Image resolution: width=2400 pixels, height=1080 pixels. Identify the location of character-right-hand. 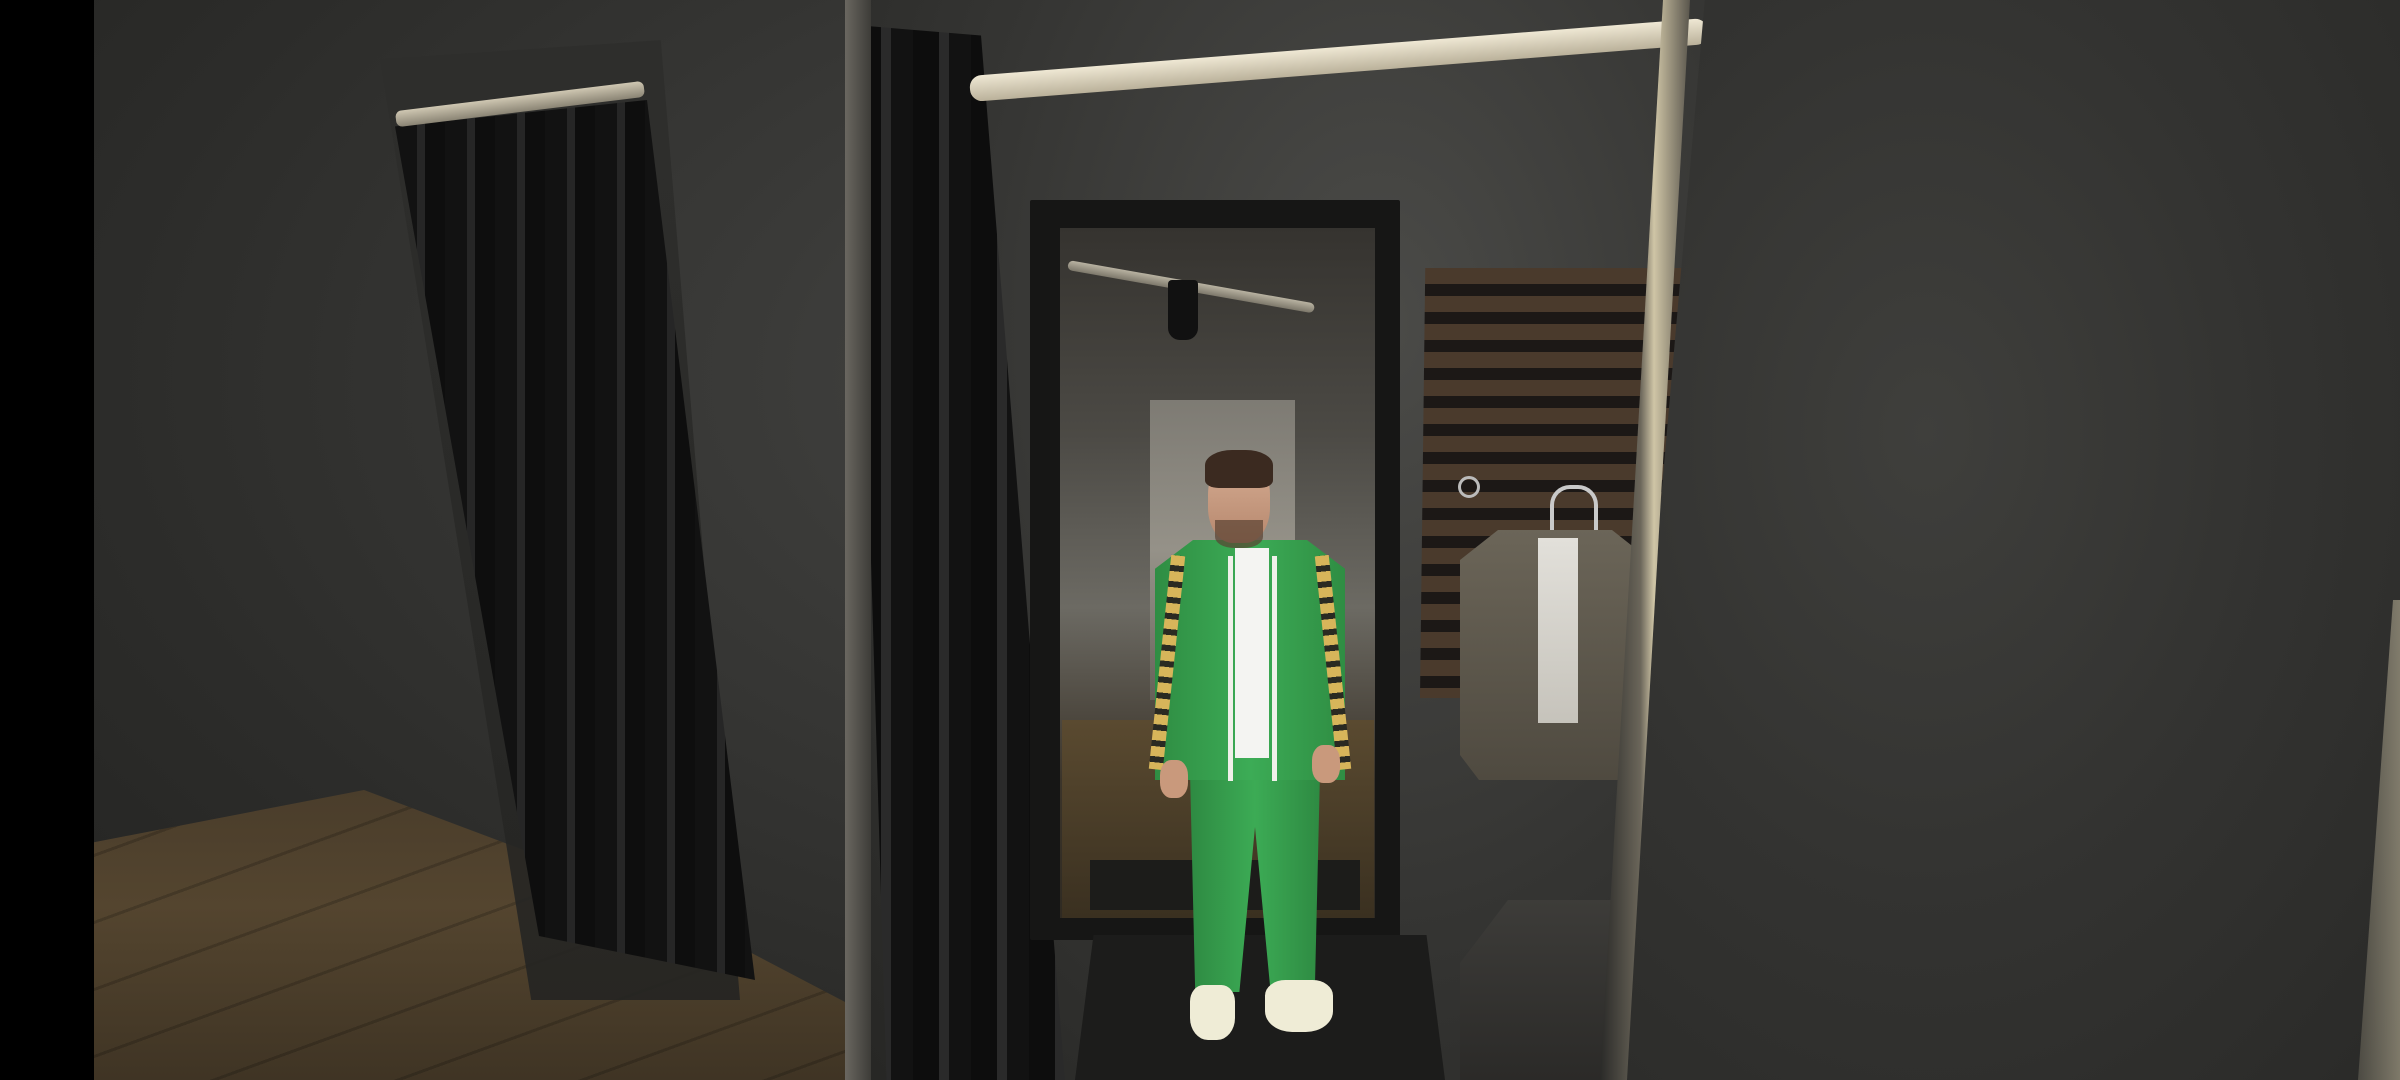
(1326, 764).